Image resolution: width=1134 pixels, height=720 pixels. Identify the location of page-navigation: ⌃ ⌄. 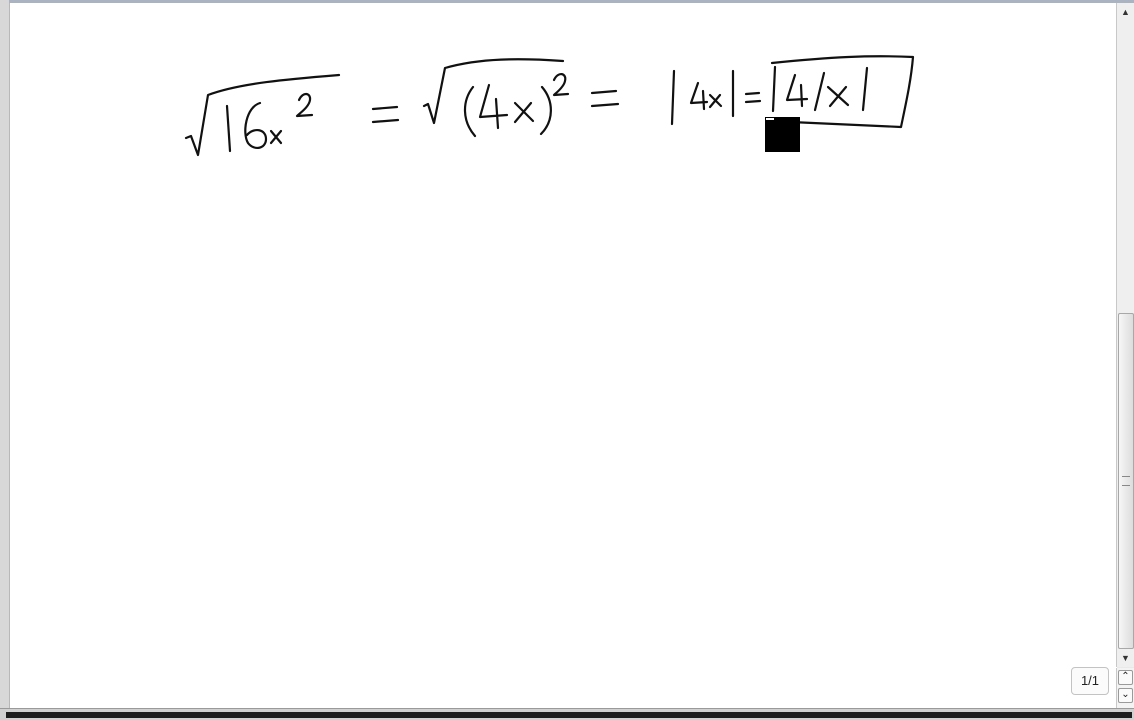
(1125, 688).